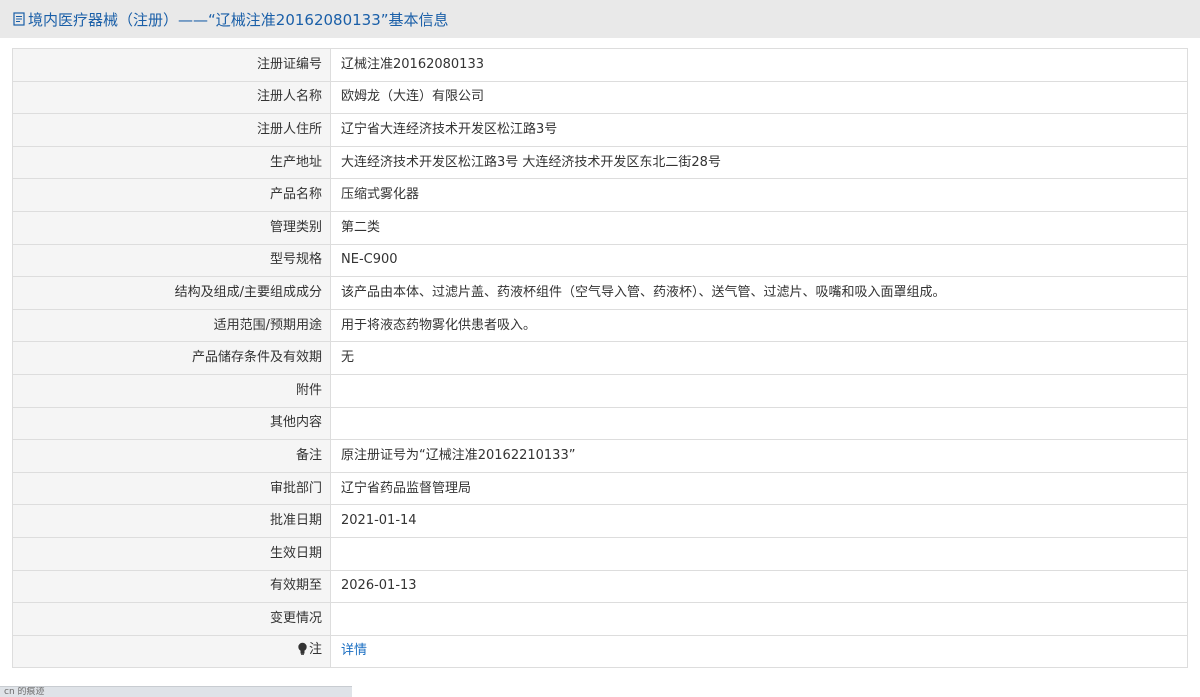 Image resolution: width=1200 pixels, height=697 pixels. Describe the element at coordinates (24, 692) in the screenshot. I see `status-text: cn 的痕迹` at that location.